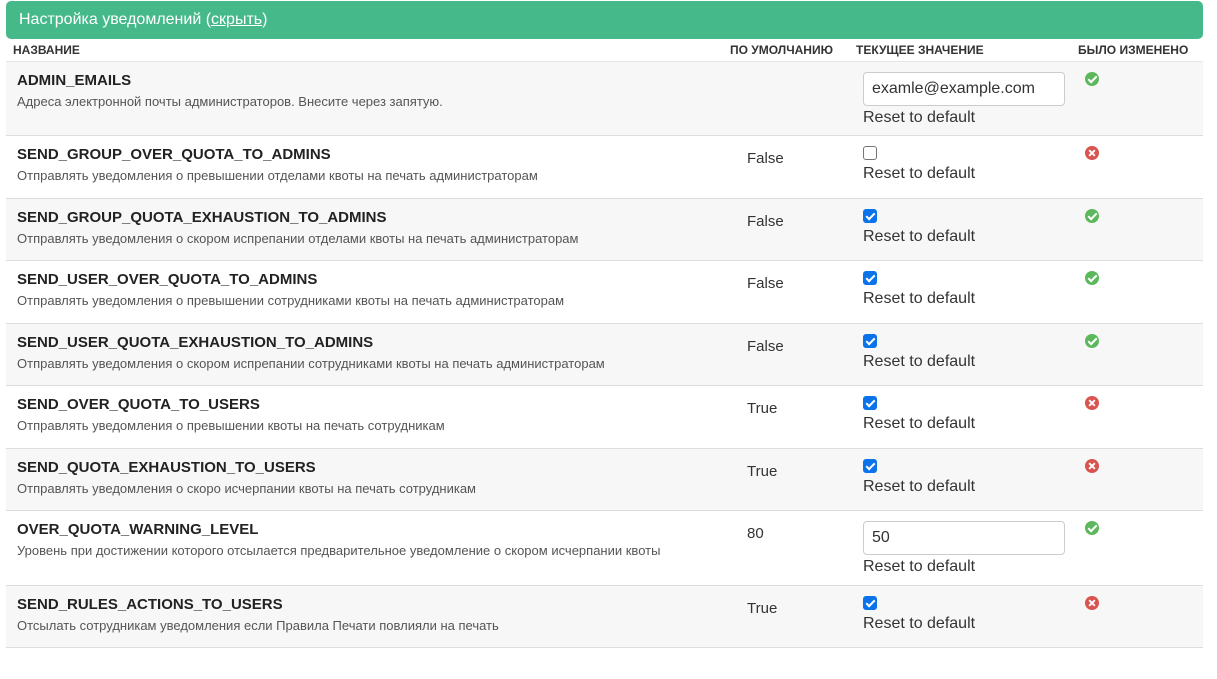 This screenshot has width=1217, height=679. Describe the element at coordinates (793, 548) in the screenshot. I see `default-value-cell: 80` at that location.